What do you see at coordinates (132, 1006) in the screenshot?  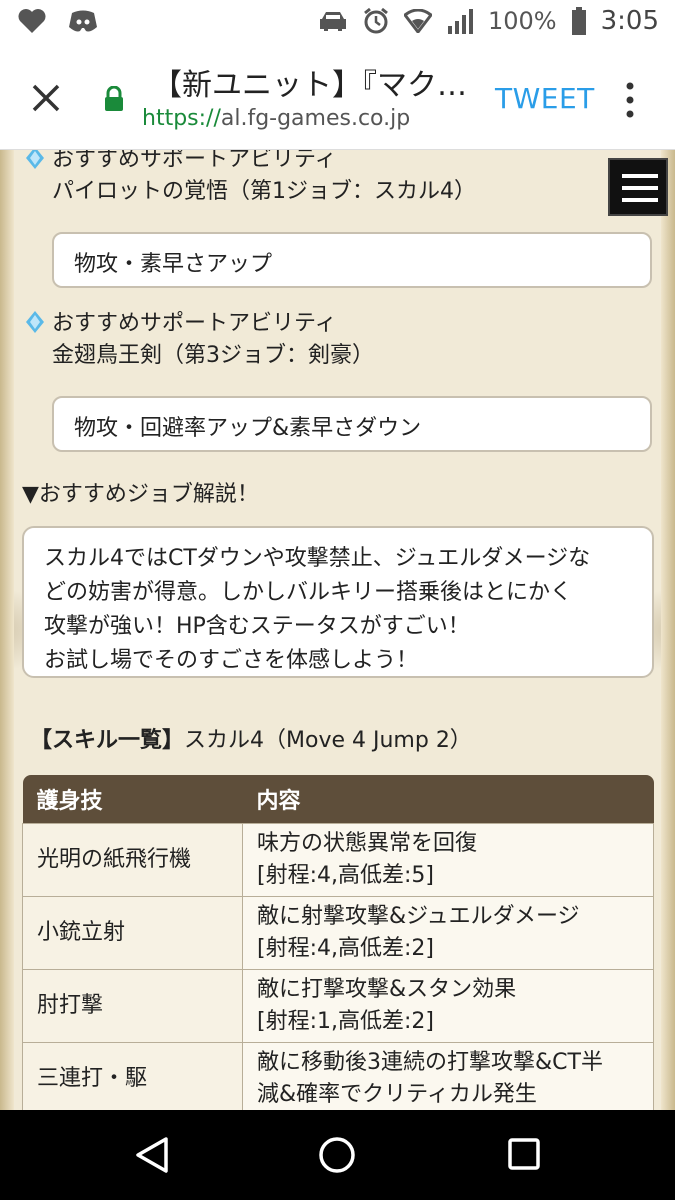 I see `skill-name: 肘打撃` at bounding box center [132, 1006].